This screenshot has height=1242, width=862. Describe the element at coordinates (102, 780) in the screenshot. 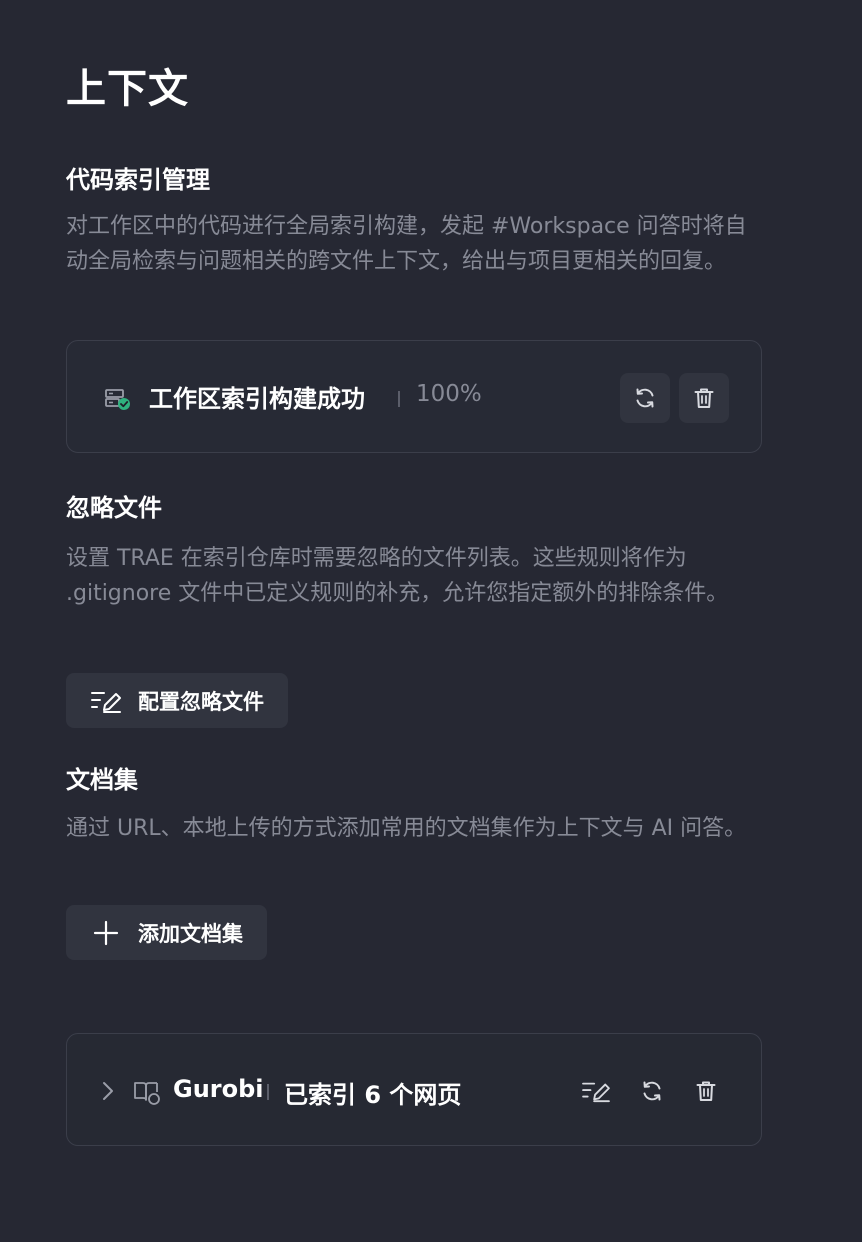

I see `doc-sets-title: 文档集` at that location.